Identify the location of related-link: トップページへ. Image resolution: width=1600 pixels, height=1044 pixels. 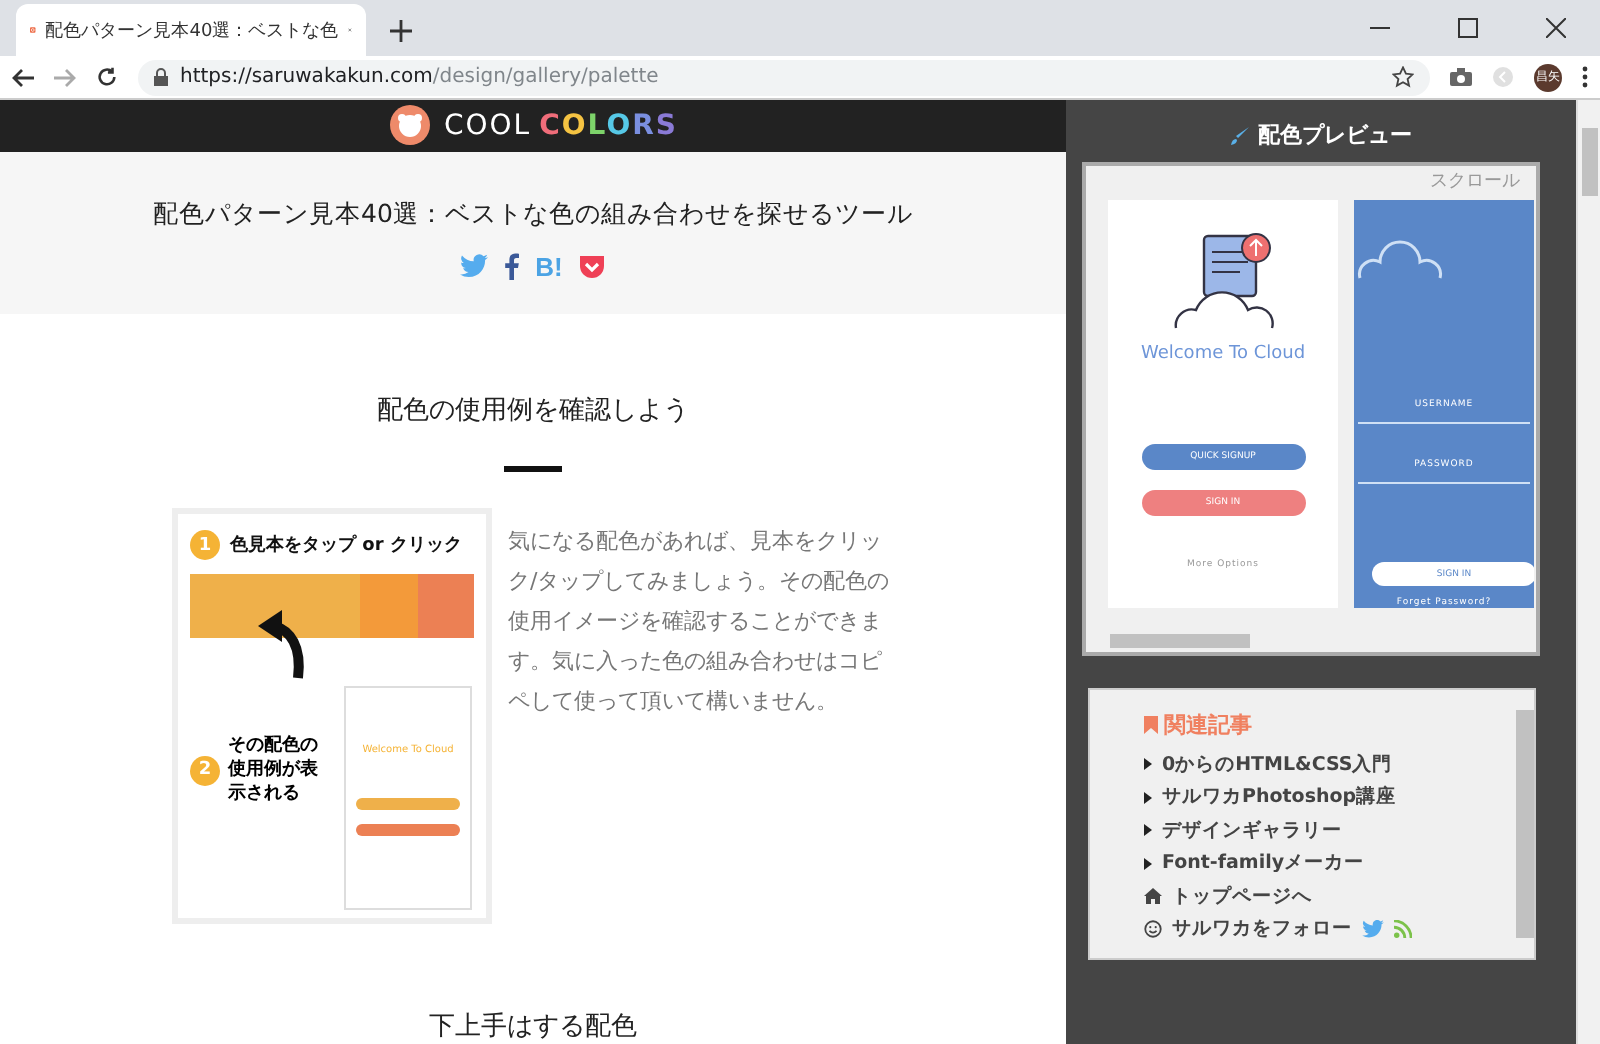
(1329, 896).